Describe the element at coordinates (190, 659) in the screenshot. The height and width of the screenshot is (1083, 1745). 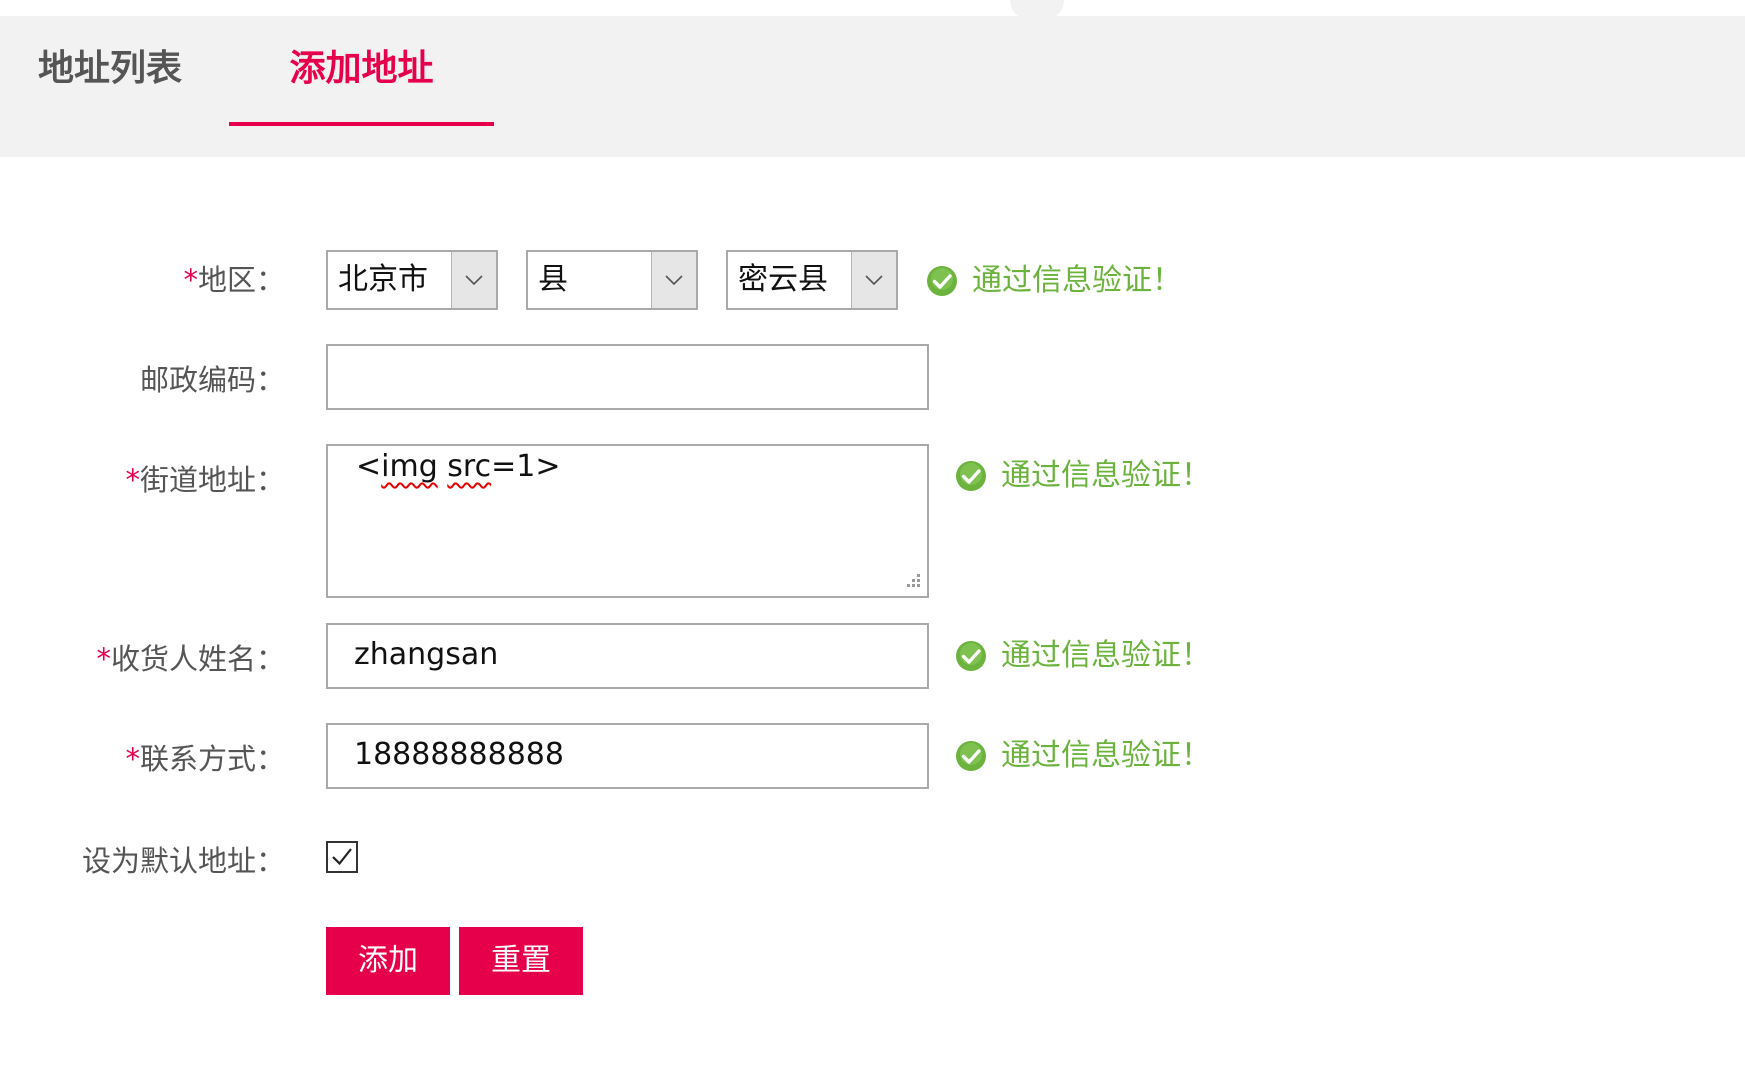
I see `name-label: *收货人姓名：` at that location.